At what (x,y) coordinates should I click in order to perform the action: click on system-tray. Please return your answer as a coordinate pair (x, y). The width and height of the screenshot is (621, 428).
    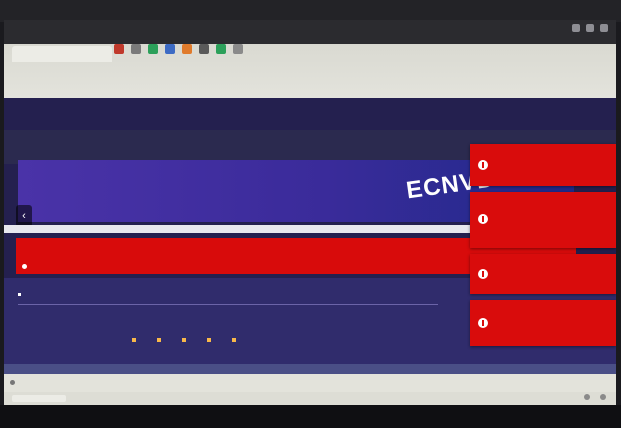
    Looking at the image, I should click on (595, 397).